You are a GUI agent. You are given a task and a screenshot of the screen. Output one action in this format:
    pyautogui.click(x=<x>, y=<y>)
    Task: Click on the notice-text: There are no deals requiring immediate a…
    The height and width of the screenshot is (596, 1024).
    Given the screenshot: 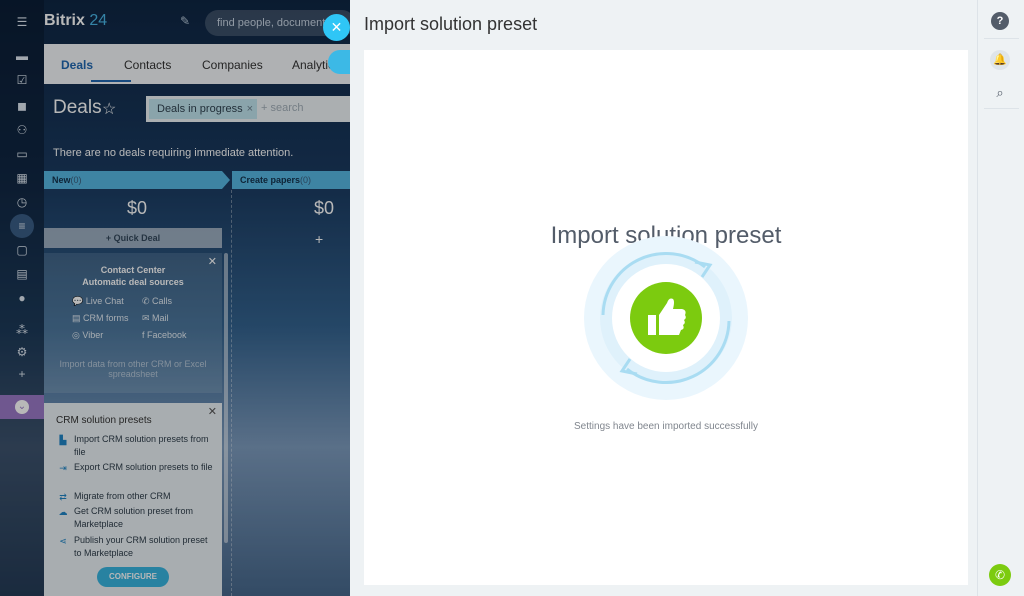 What is the action you would take?
    pyautogui.click(x=173, y=153)
    